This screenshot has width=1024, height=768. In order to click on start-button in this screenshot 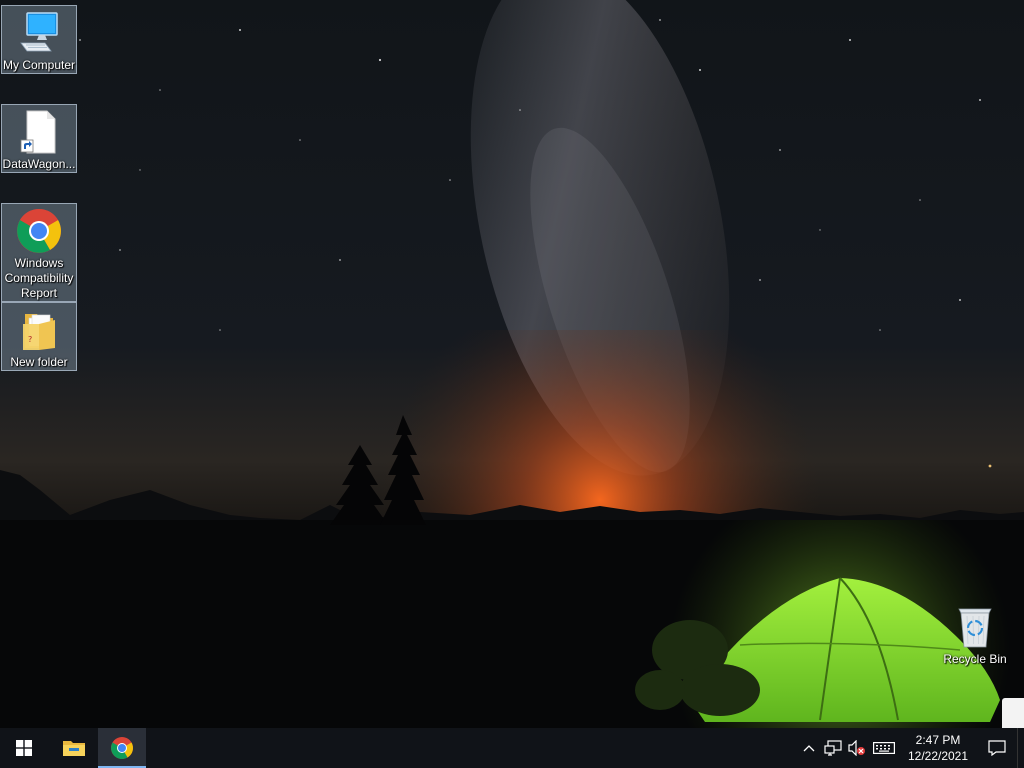, I will do `click(24, 748)`.